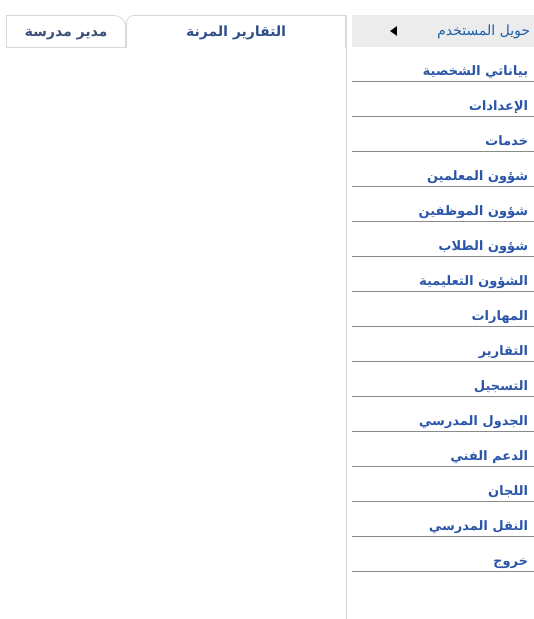  Describe the element at coordinates (236, 31) in the screenshot. I see `tab: التقارير المرنة` at that location.